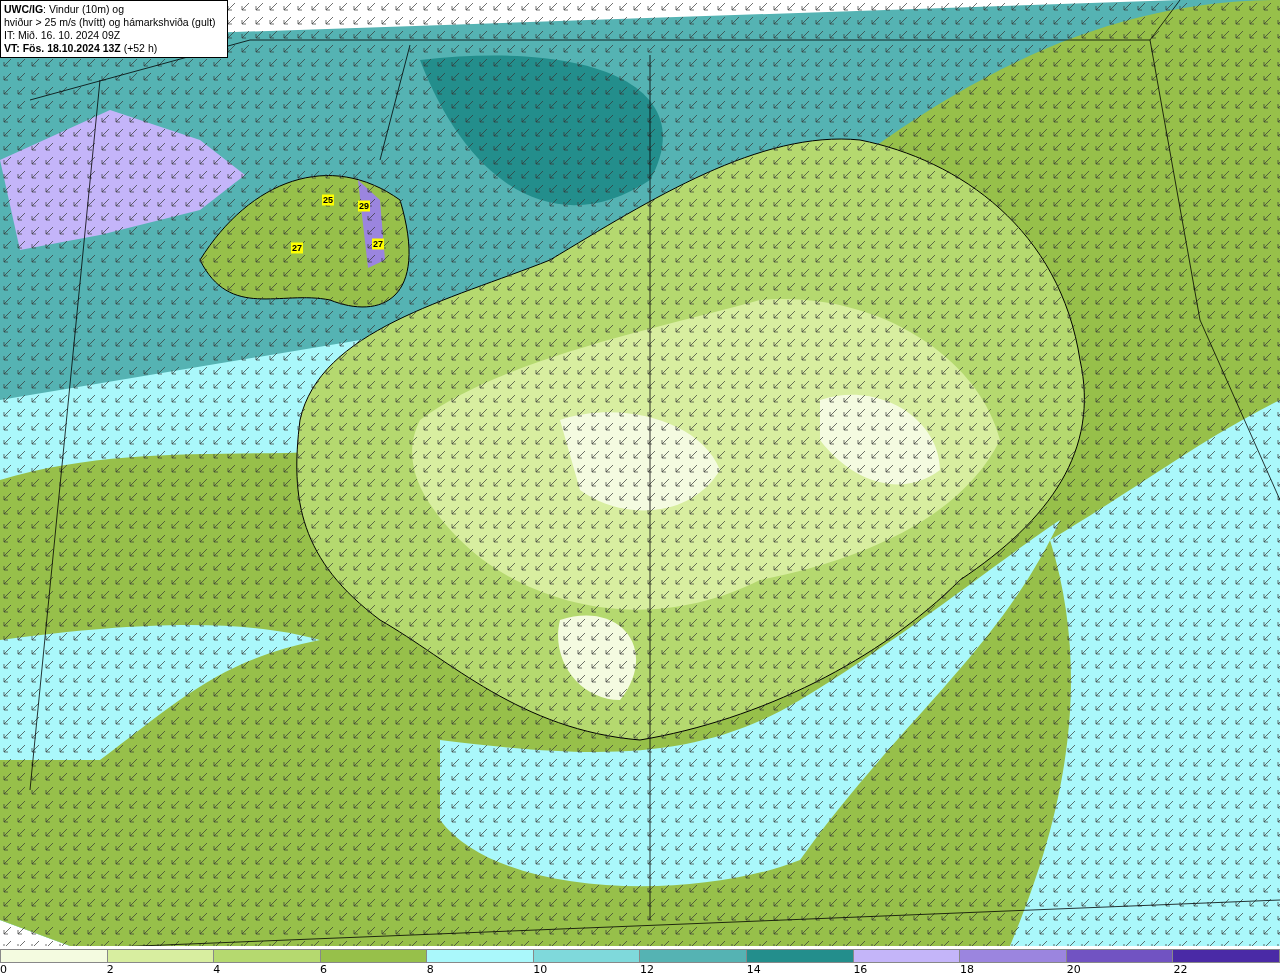 The height and width of the screenshot is (978, 1280). I want to click on legend-label: 16, so click(860, 969).